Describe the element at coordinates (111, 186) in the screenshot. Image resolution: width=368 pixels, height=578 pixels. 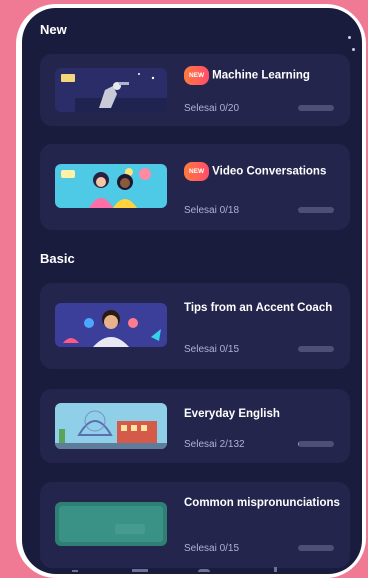
I see `two-people-chatting-illustration` at that location.